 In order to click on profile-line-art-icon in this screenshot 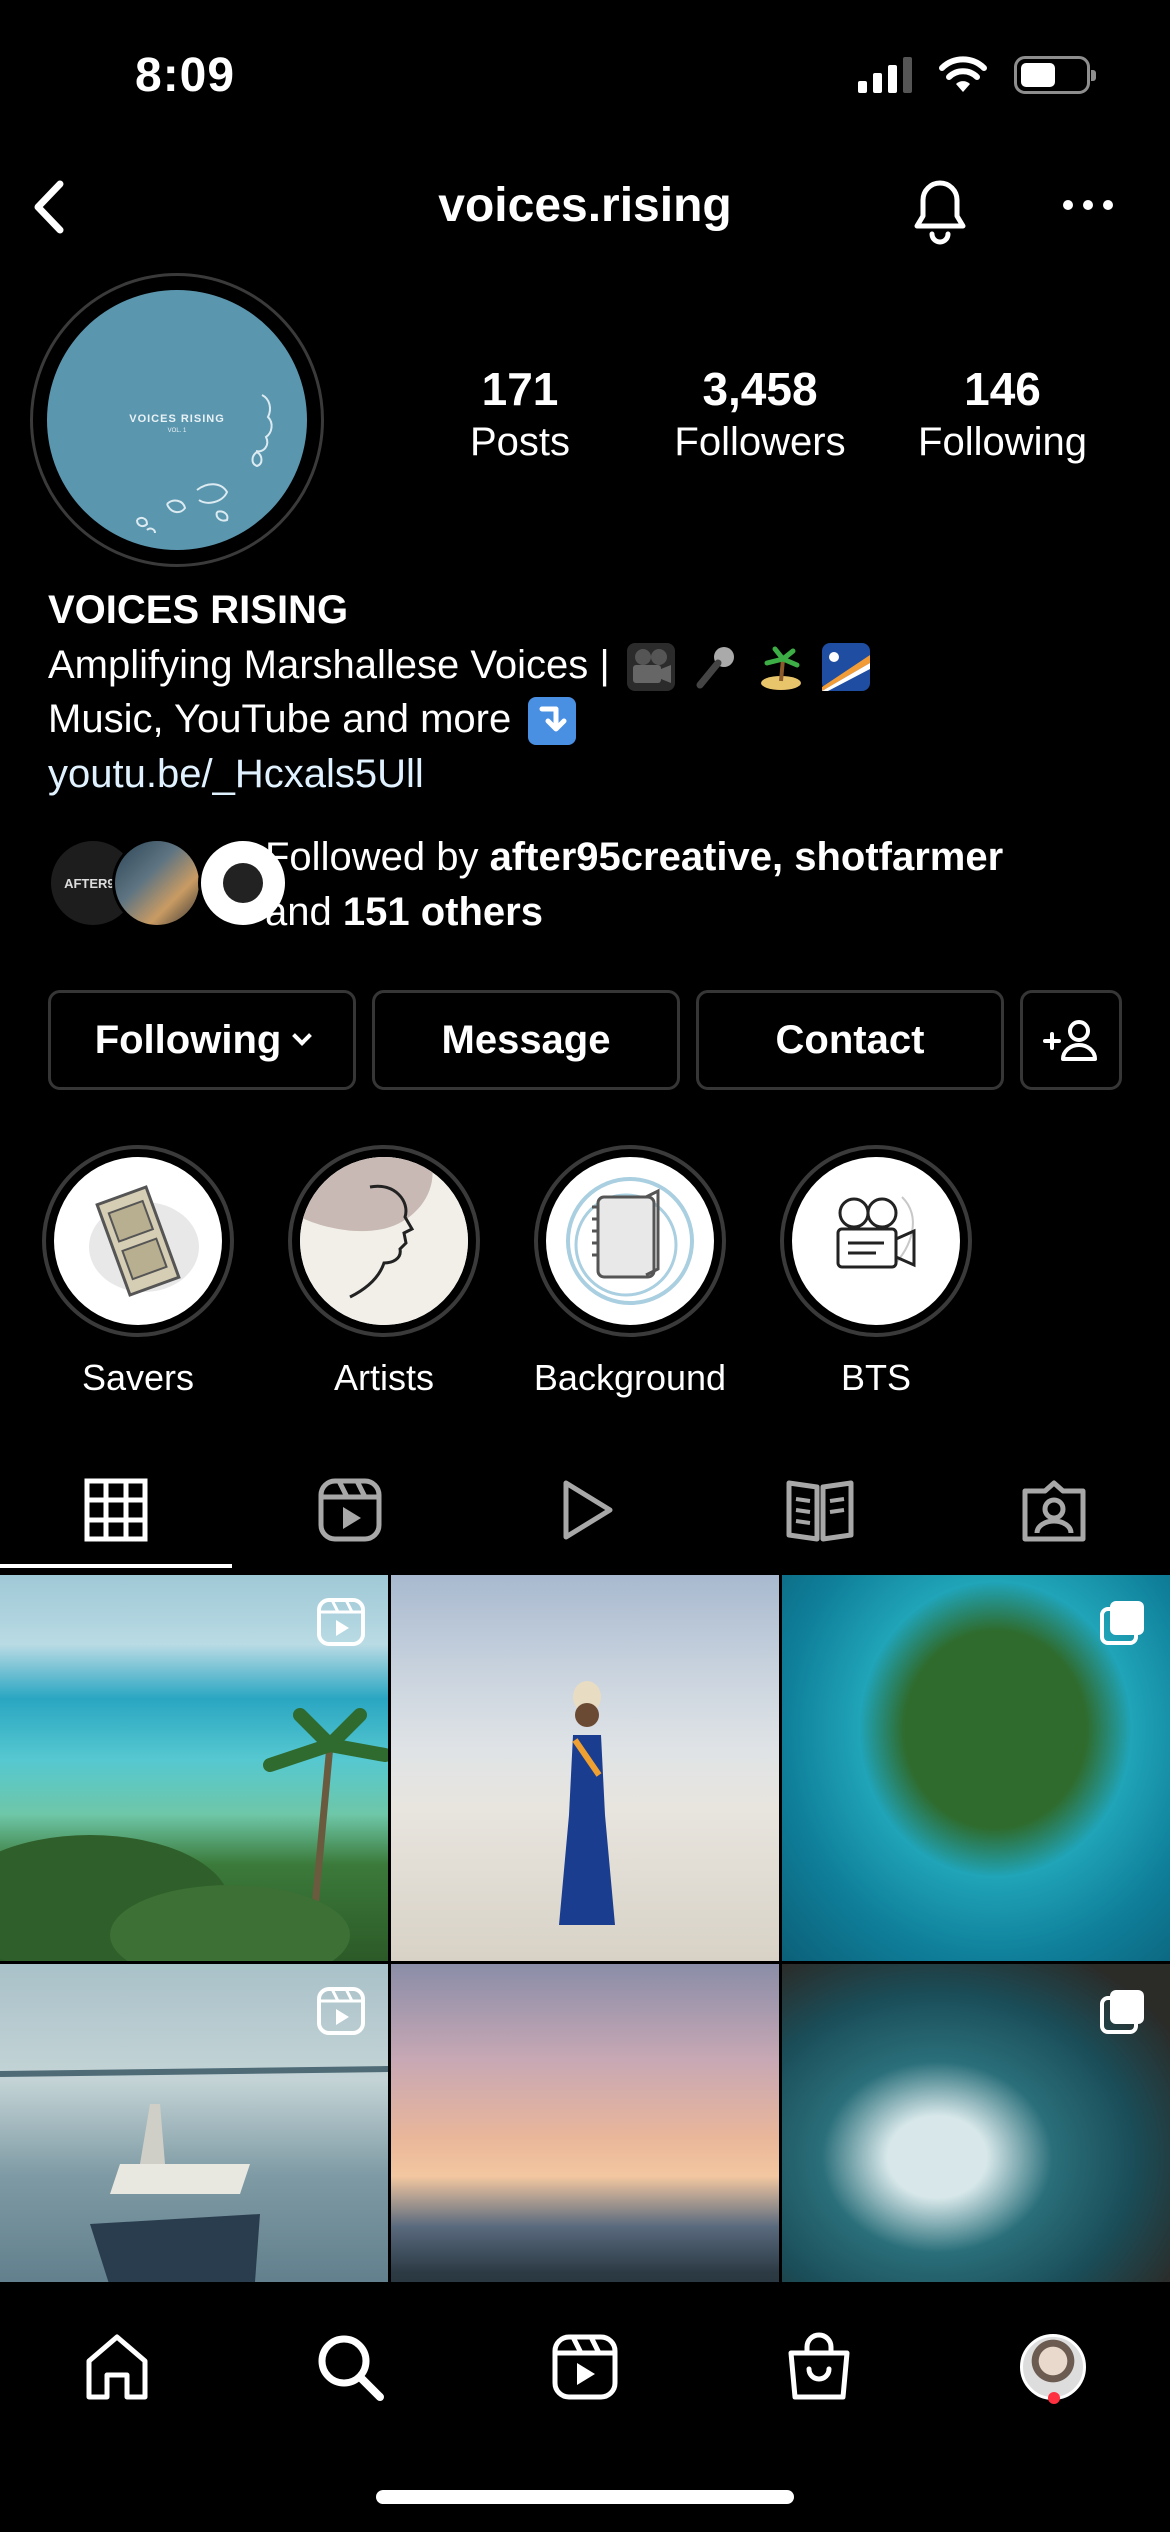, I will do `click(384, 1241)`.